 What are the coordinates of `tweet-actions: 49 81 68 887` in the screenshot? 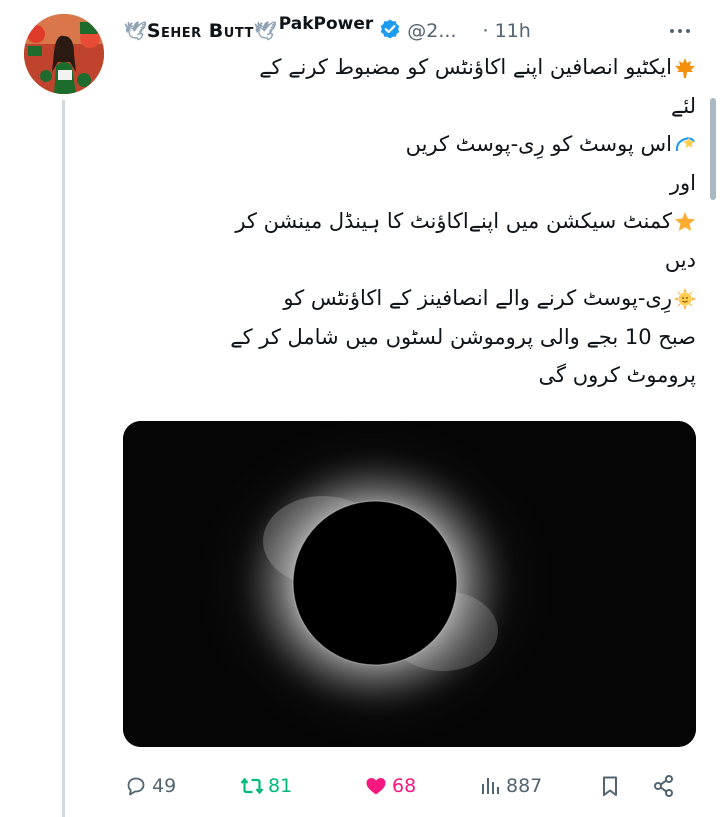 It's located at (410, 786).